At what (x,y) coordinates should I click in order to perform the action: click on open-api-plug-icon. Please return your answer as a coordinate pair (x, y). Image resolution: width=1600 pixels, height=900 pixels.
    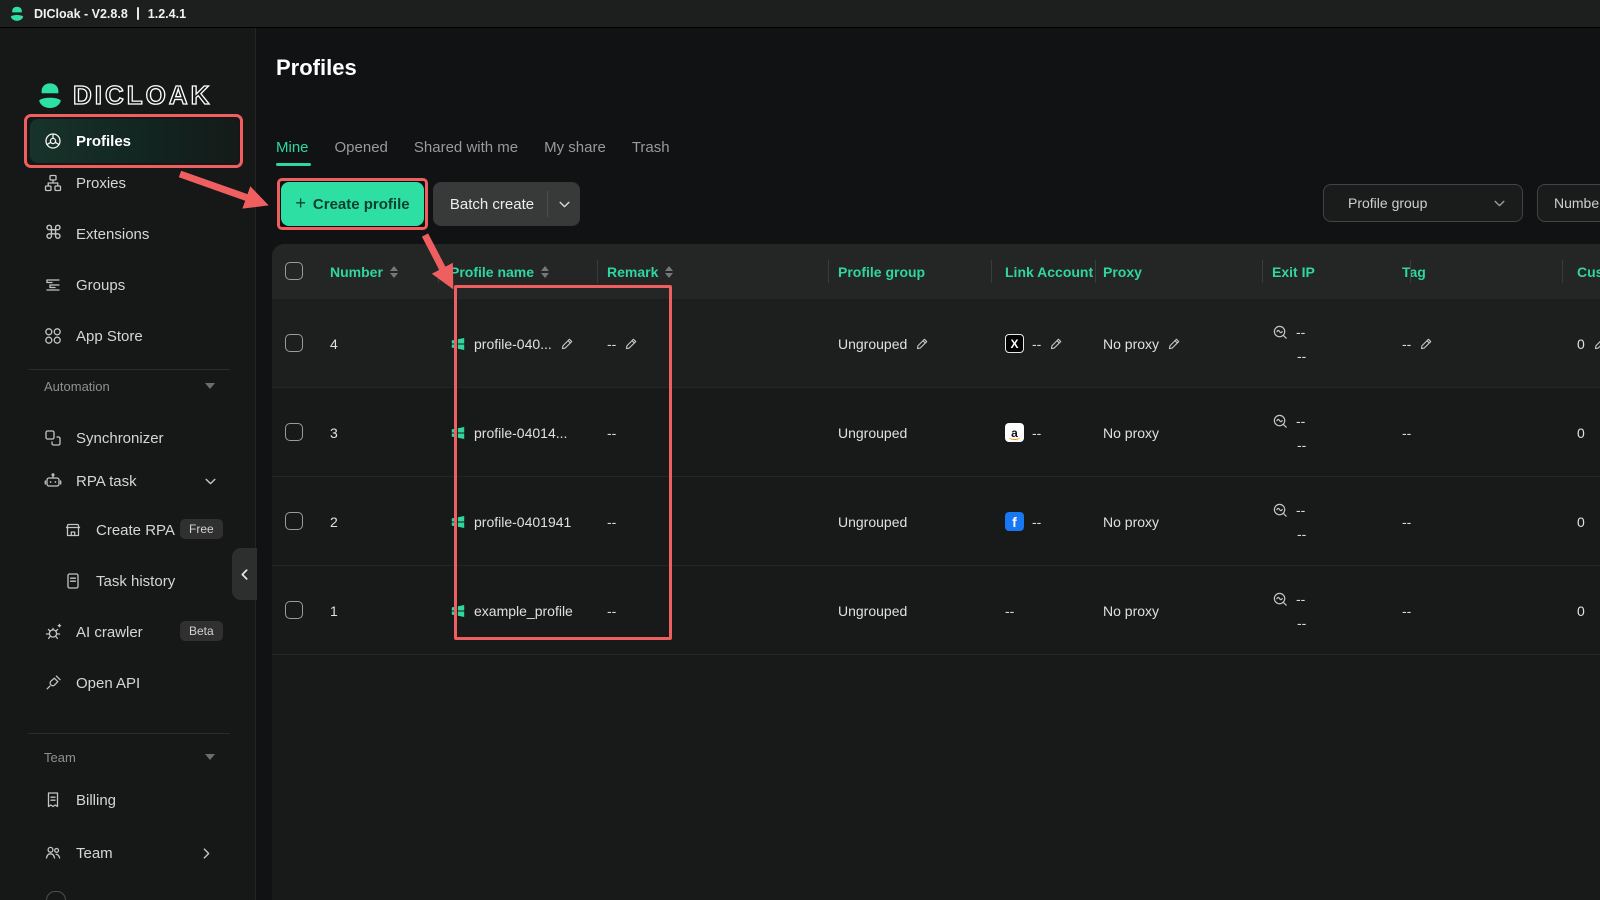
    Looking at the image, I should click on (53, 682).